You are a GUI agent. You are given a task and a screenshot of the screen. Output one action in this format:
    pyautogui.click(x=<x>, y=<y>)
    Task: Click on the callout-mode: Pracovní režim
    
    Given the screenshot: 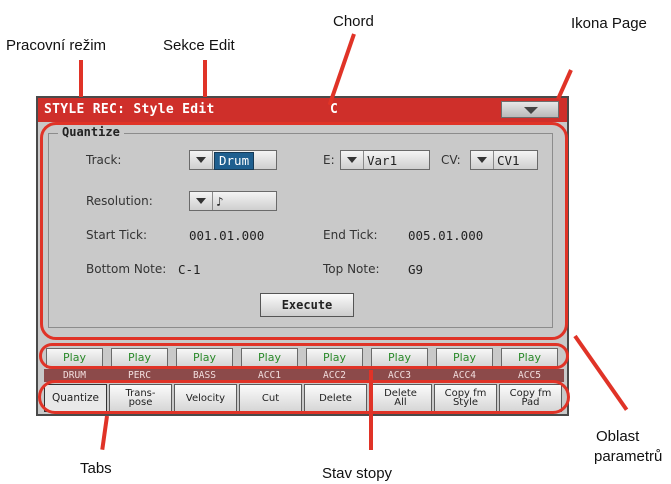 What is the action you would take?
    pyautogui.click(x=56, y=45)
    